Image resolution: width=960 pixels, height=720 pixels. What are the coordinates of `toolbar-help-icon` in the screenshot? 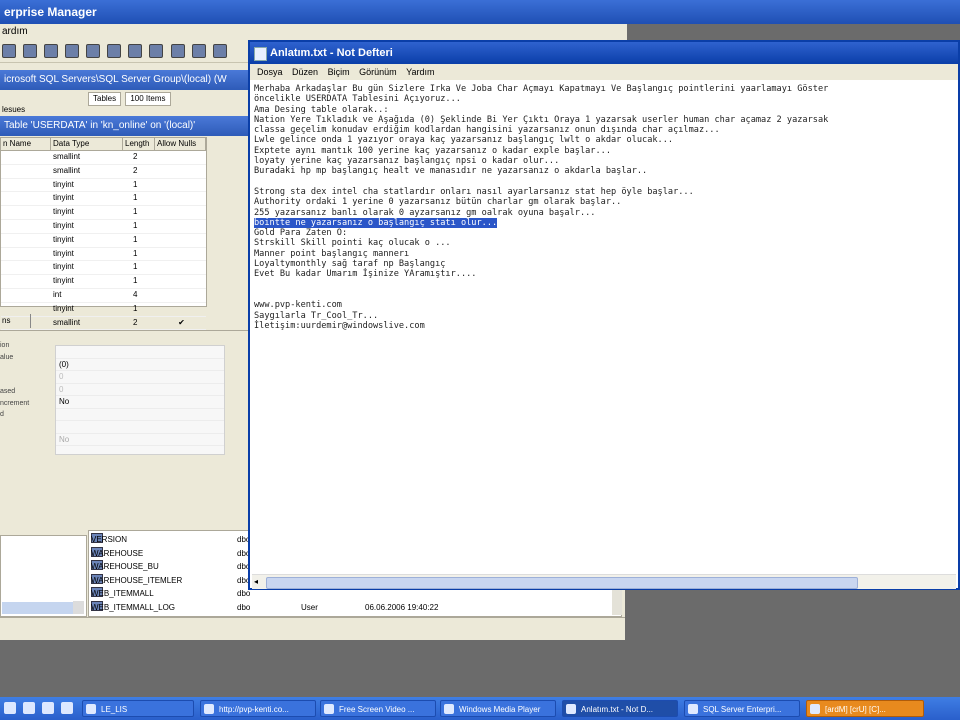 It's located at (219, 51).